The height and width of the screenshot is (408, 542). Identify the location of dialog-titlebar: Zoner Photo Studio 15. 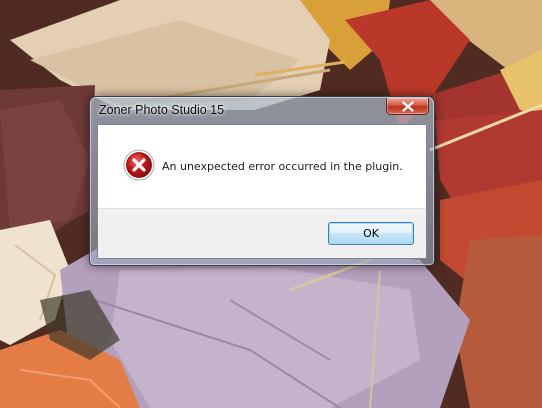
(262, 110).